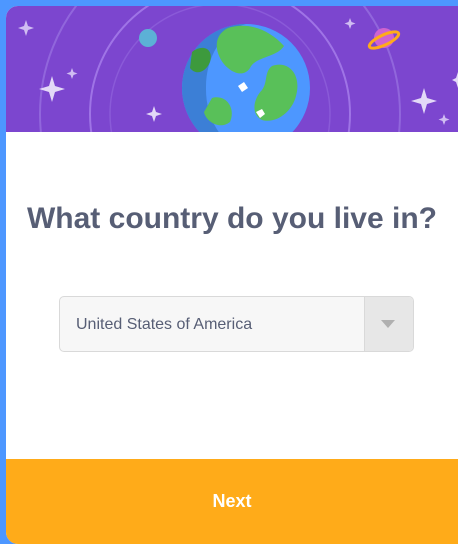 This screenshot has height=544, width=458. What do you see at coordinates (148, 38) in the screenshot?
I see `moon-icon` at bounding box center [148, 38].